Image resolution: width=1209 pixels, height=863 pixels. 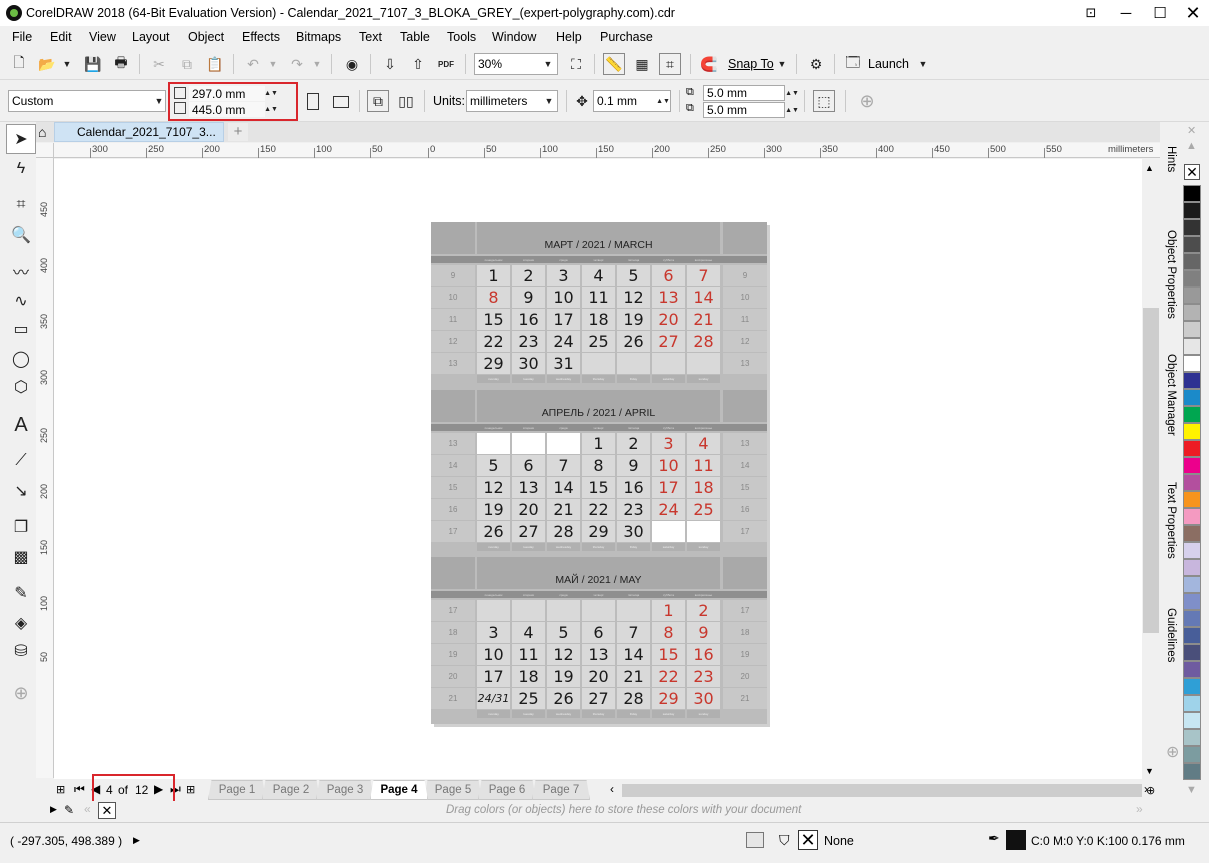 What do you see at coordinates (808, 840) in the screenshot?
I see `no-fill-swatch: ✕` at bounding box center [808, 840].